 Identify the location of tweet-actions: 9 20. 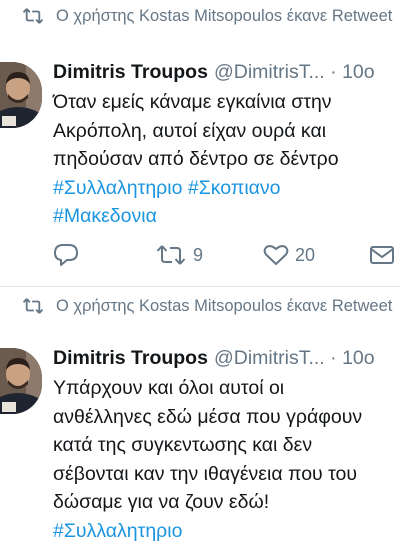
(226, 255).